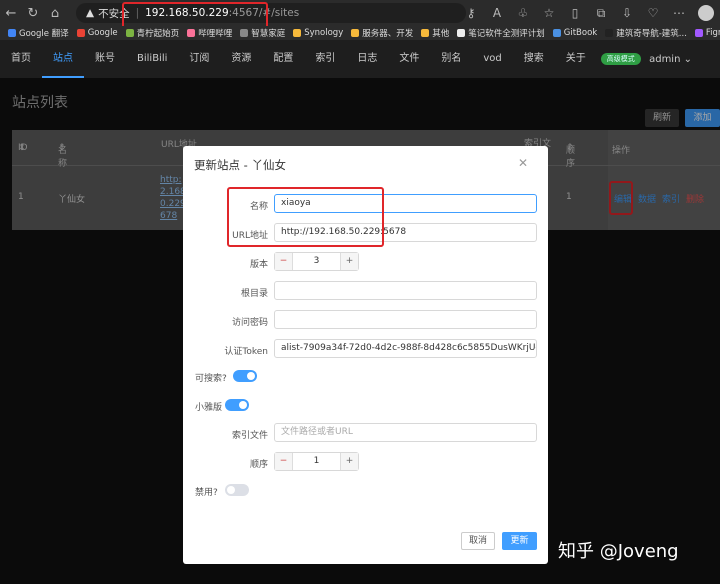 This screenshot has width=720, height=584. I want to click on nav-item: vod, so click(492, 59).